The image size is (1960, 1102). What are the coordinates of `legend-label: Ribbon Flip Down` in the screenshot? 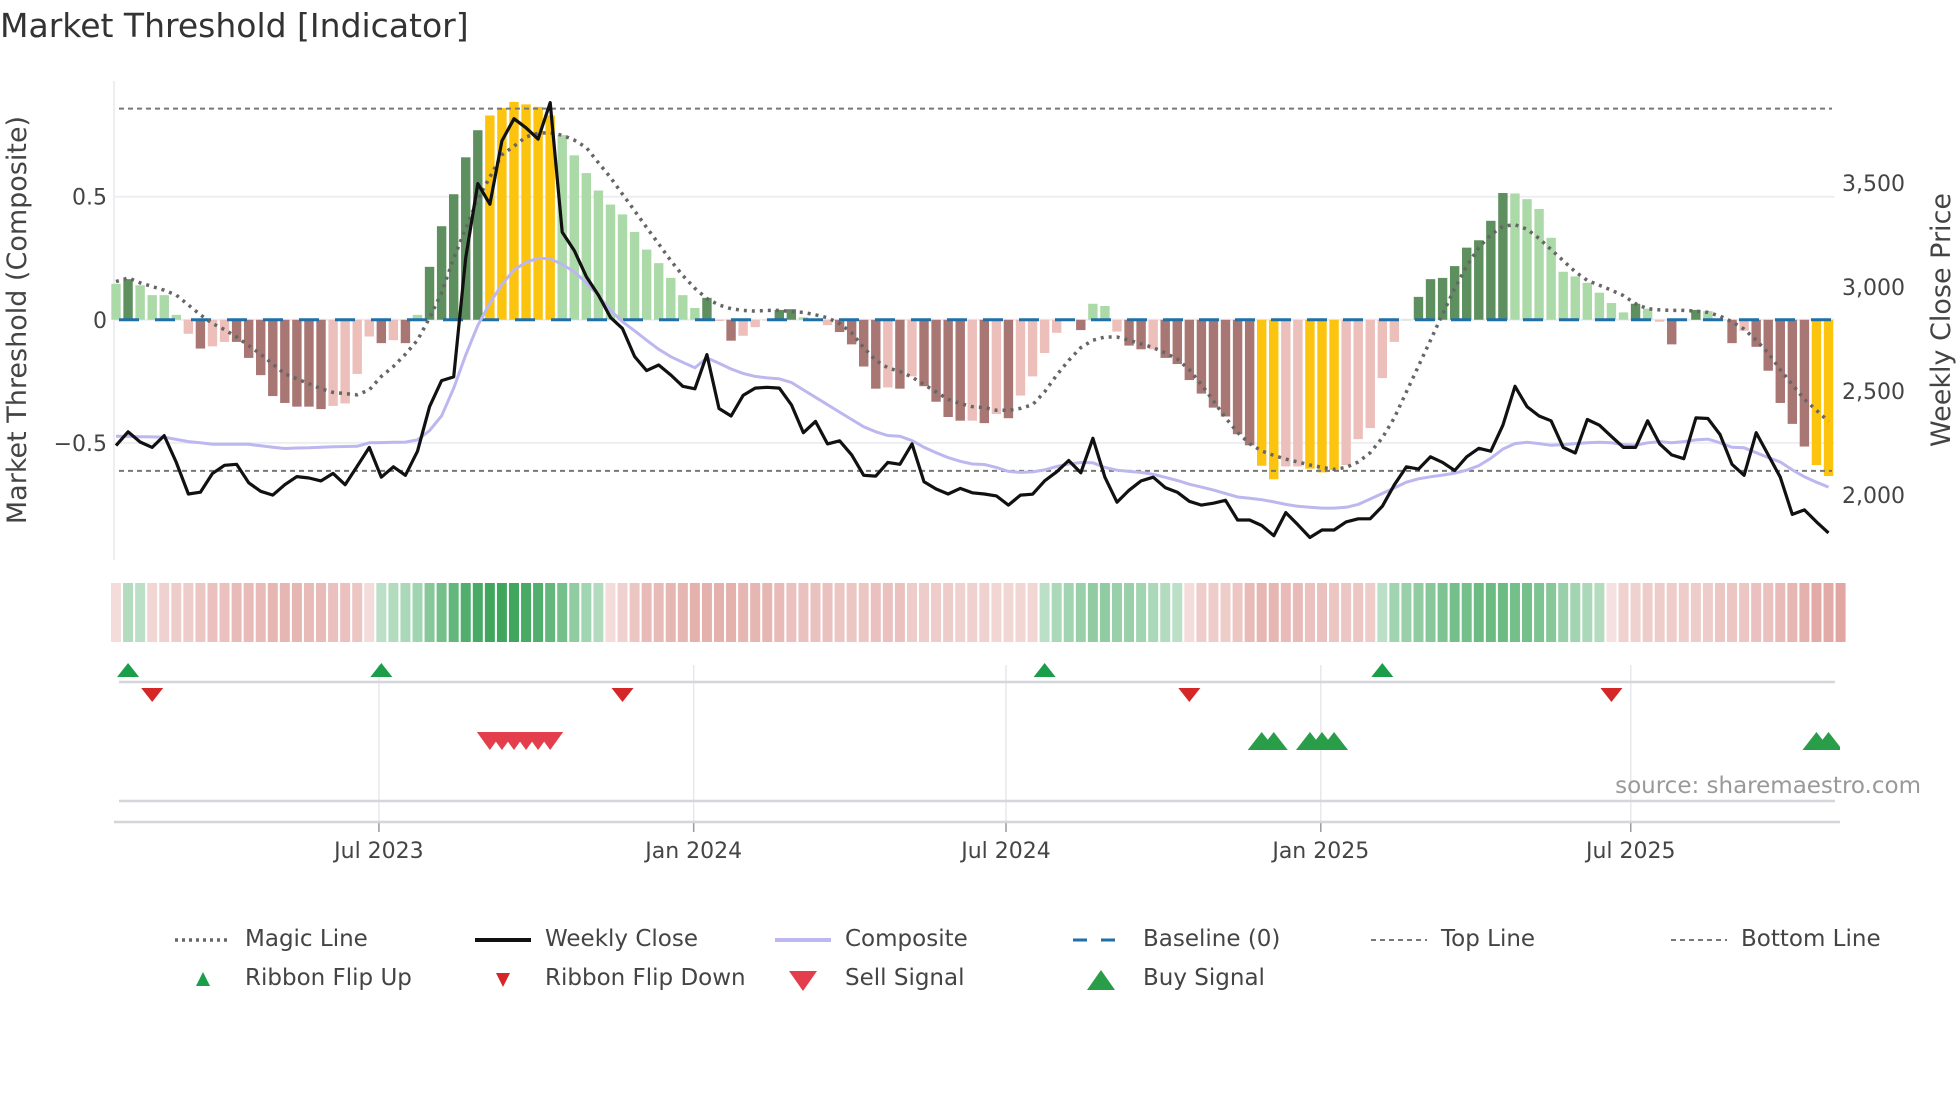 It's located at (645, 978).